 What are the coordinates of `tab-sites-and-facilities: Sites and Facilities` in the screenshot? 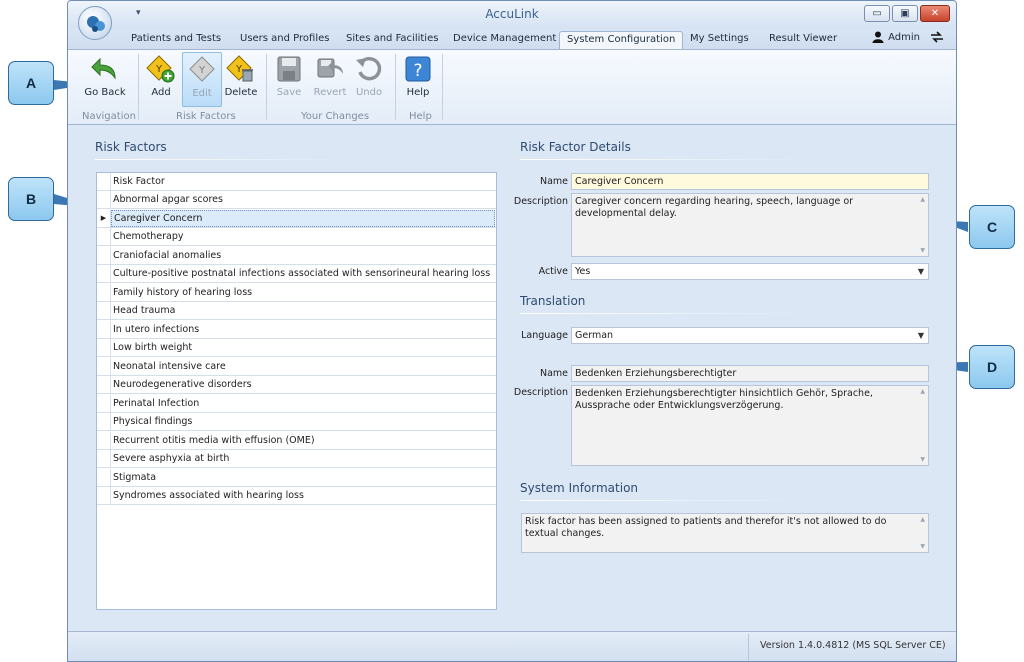 It's located at (392, 40).